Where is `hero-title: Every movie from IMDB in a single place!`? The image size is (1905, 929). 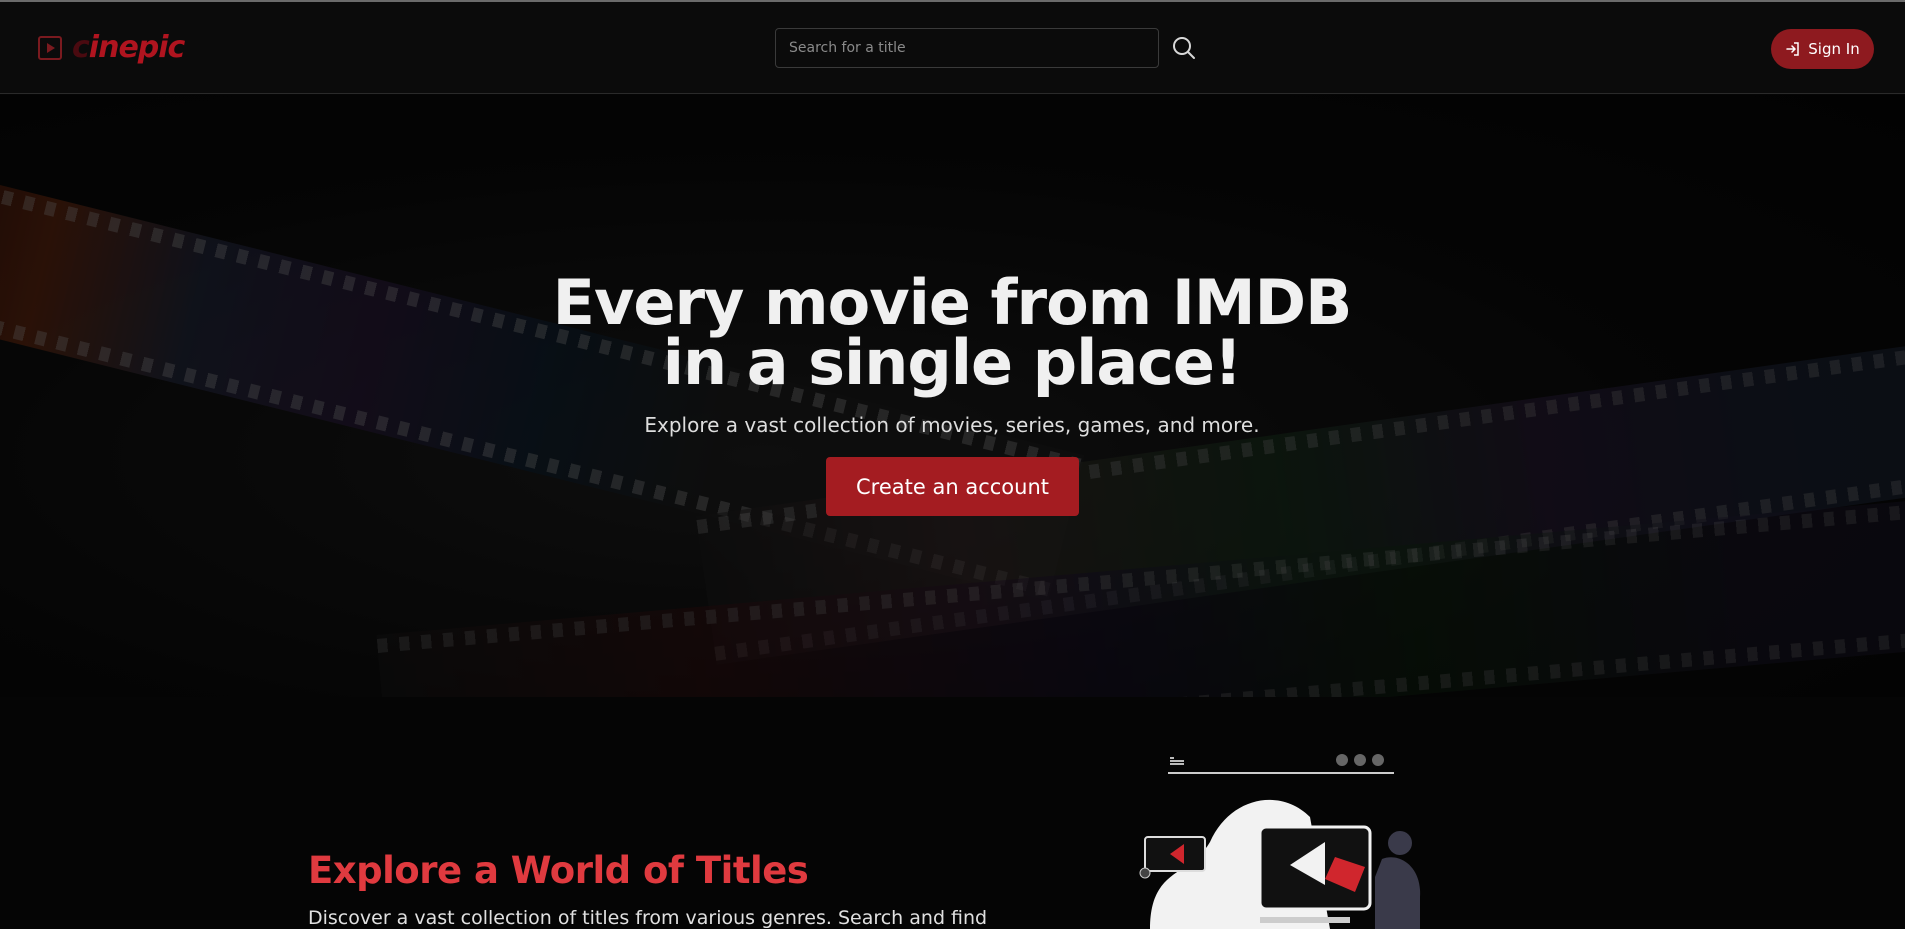 hero-title: Every movie from IMDB in a single place! is located at coordinates (952, 332).